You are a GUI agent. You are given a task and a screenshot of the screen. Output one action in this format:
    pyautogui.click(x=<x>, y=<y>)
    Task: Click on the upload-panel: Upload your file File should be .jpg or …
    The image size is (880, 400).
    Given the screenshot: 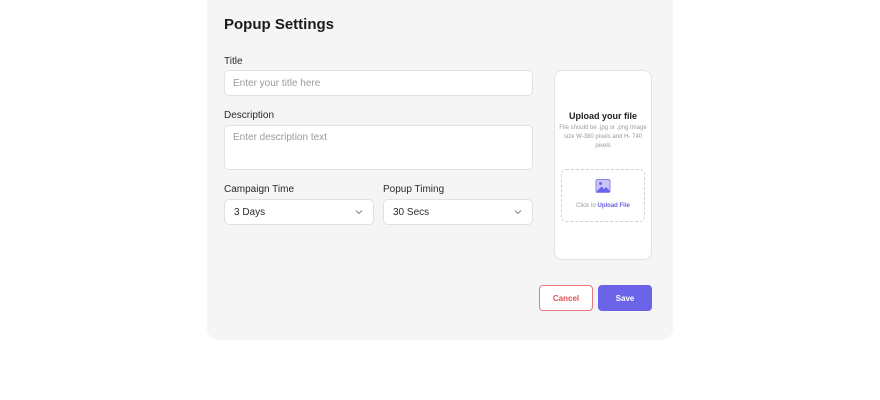 What is the action you would take?
    pyautogui.click(x=603, y=165)
    